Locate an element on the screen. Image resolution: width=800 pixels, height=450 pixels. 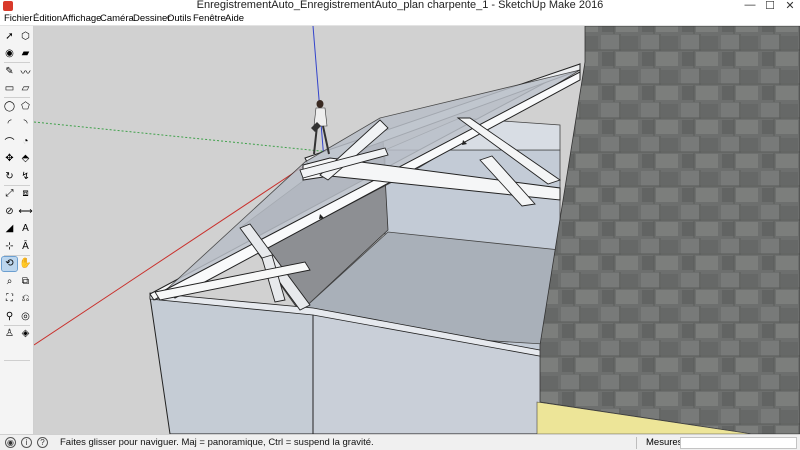
maximize-button: ☐ is located at coordinates (770, 6).